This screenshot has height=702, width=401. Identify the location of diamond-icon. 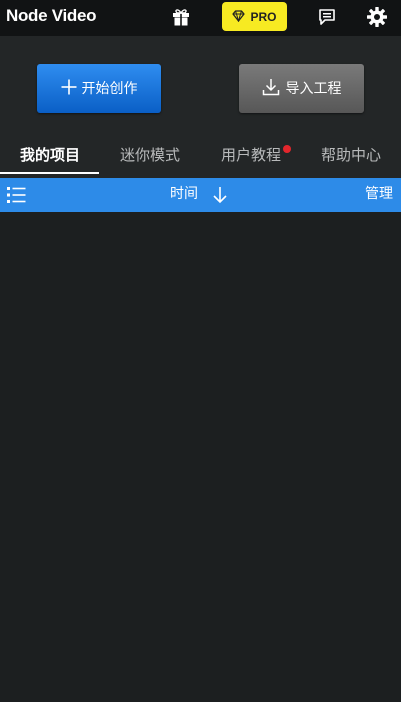
(239, 16).